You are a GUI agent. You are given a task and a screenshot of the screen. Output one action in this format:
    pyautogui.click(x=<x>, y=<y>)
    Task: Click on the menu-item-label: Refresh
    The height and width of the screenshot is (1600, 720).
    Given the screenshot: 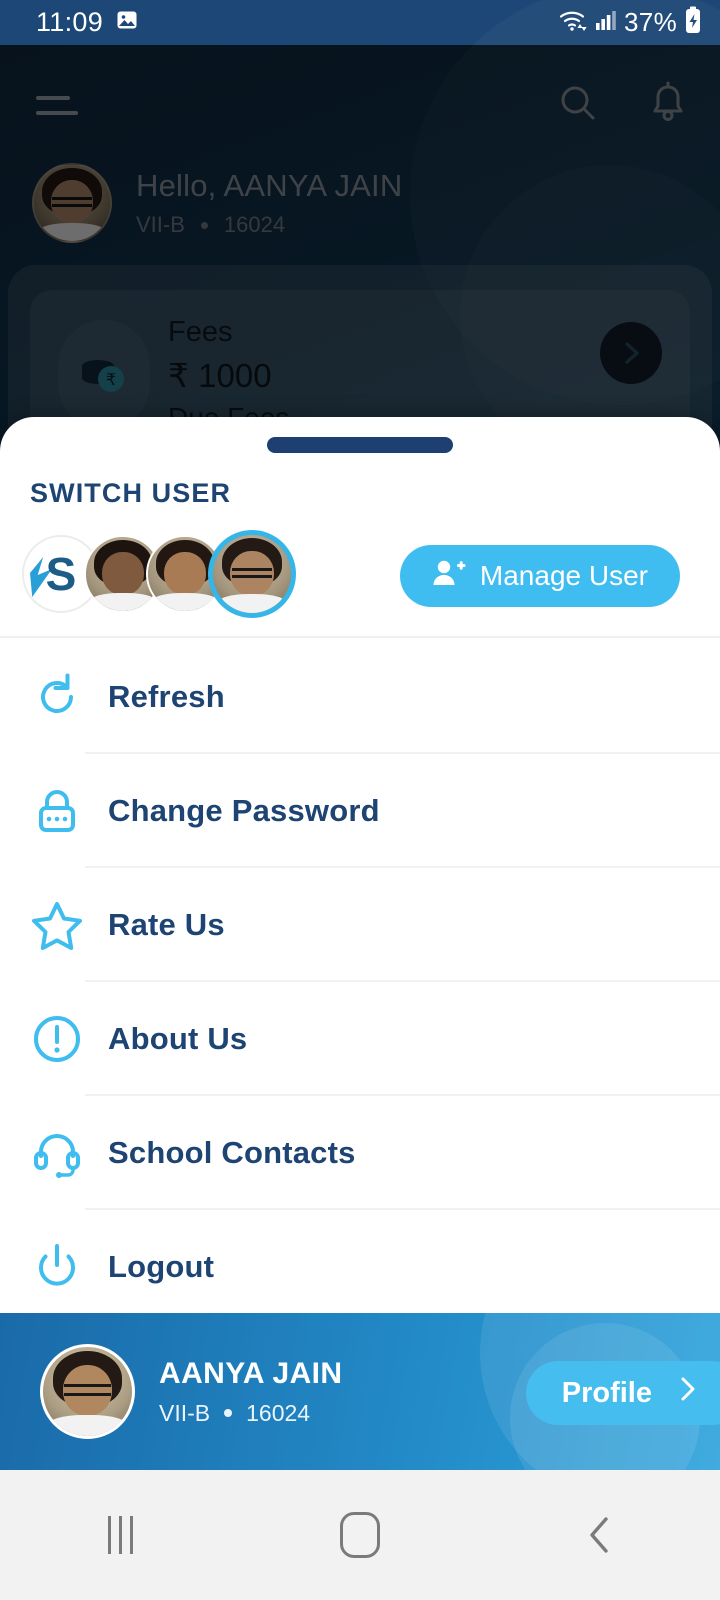 What is the action you would take?
    pyautogui.click(x=166, y=696)
    